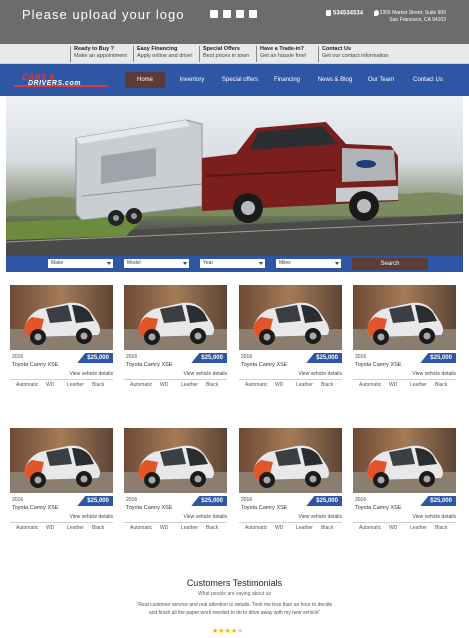 The width and height of the screenshot is (469, 638). What do you see at coordinates (80, 263) in the screenshot?
I see `make-select: Make` at bounding box center [80, 263].